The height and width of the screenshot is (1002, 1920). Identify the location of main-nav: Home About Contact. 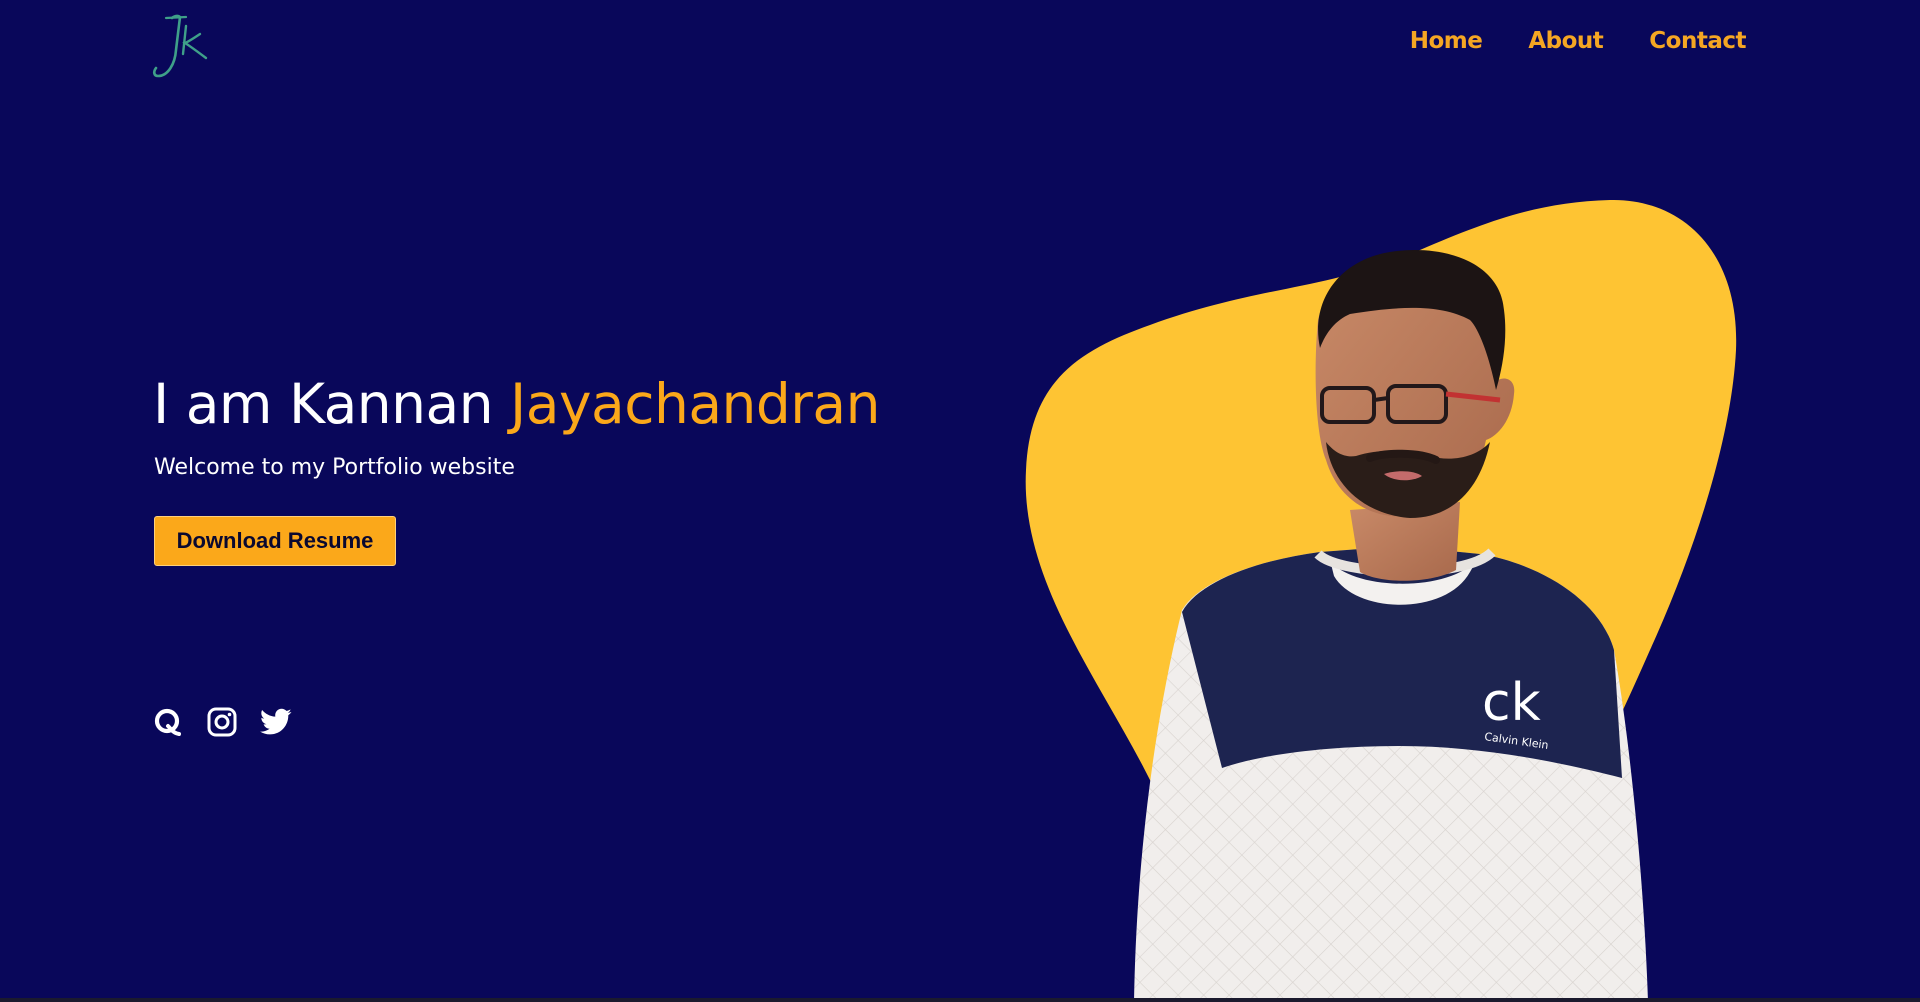
(1578, 41).